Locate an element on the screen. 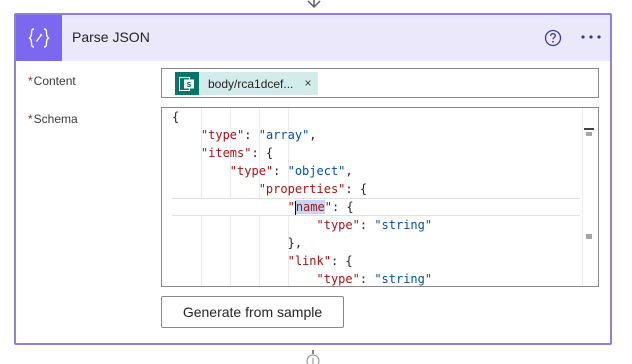 The height and width of the screenshot is (364, 632). ellipsis-icon is located at coordinates (591, 37).